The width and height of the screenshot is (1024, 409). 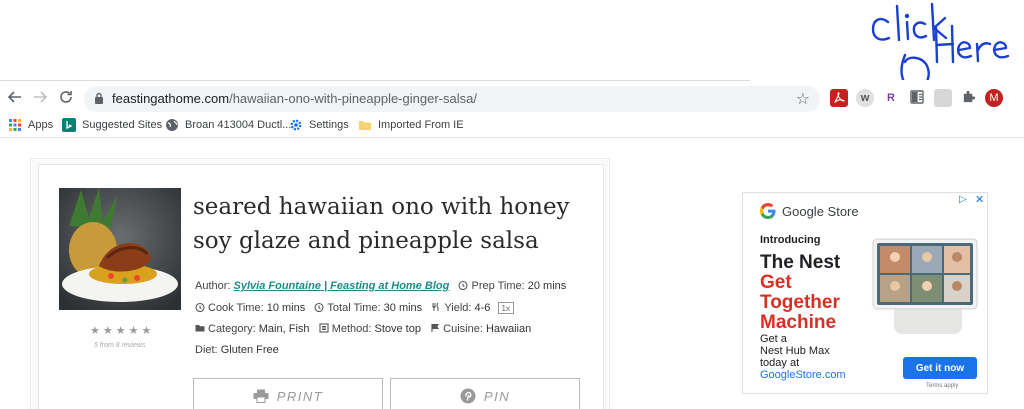 I want to click on meta-row-diet: Diet: Gluten Free, so click(x=237, y=350).